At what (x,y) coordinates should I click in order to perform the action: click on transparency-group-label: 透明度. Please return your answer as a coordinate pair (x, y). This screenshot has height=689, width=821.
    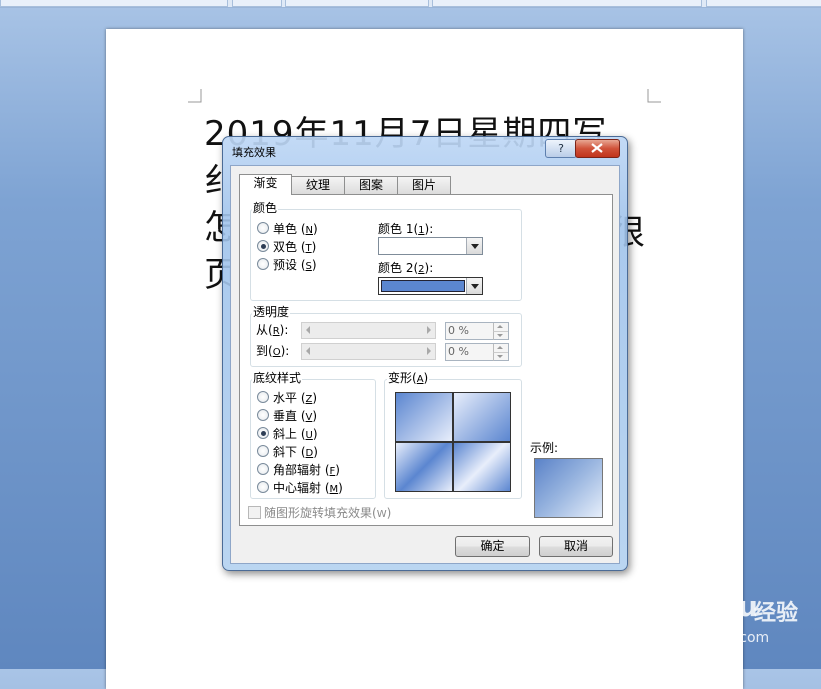
    Looking at the image, I should click on (271, 311).